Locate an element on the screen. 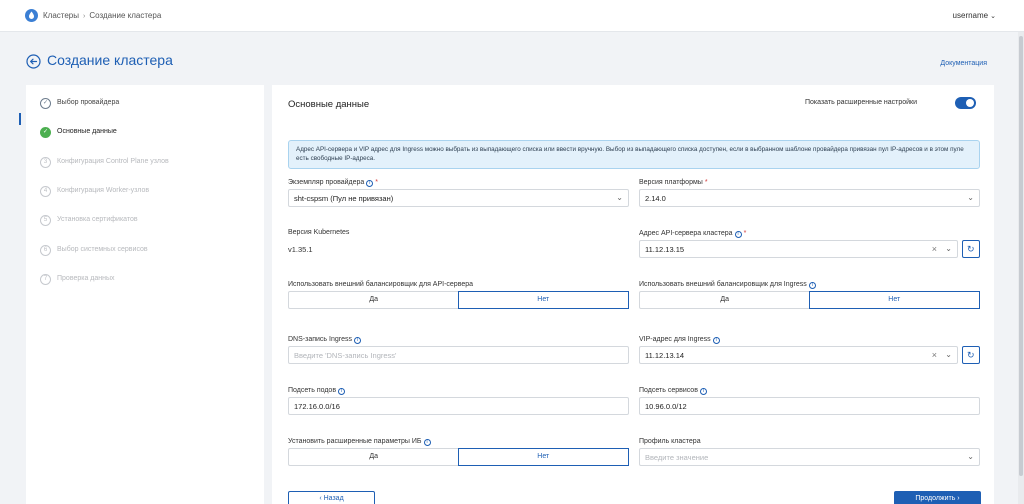 Image resolution: width=1024 pixels, height=504 pixels. step-number: 5 is located at coordinates (45, 220).